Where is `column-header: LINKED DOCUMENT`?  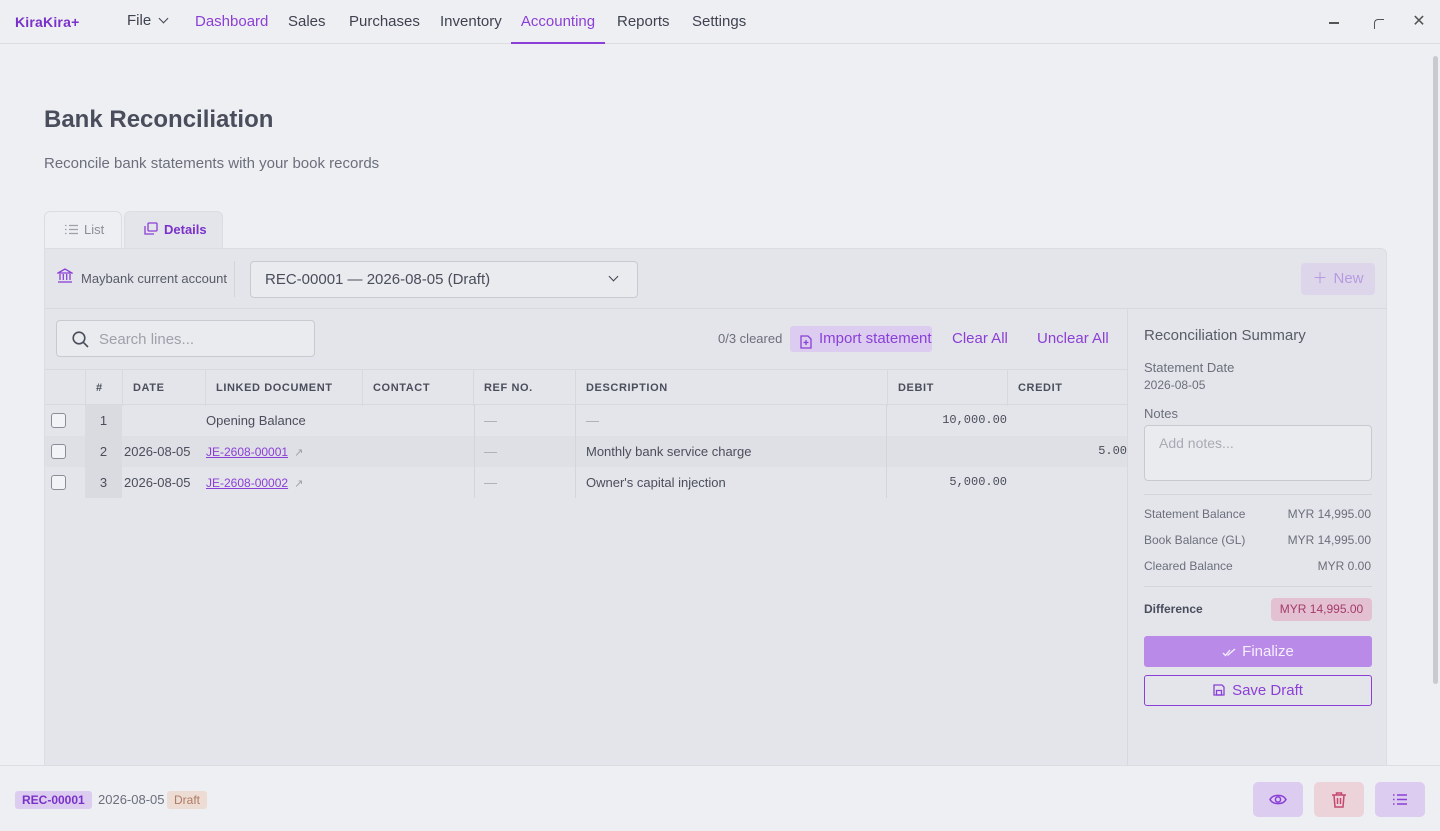 column-header: LINKED DOCUMENT is located at coordinates (283, 388).